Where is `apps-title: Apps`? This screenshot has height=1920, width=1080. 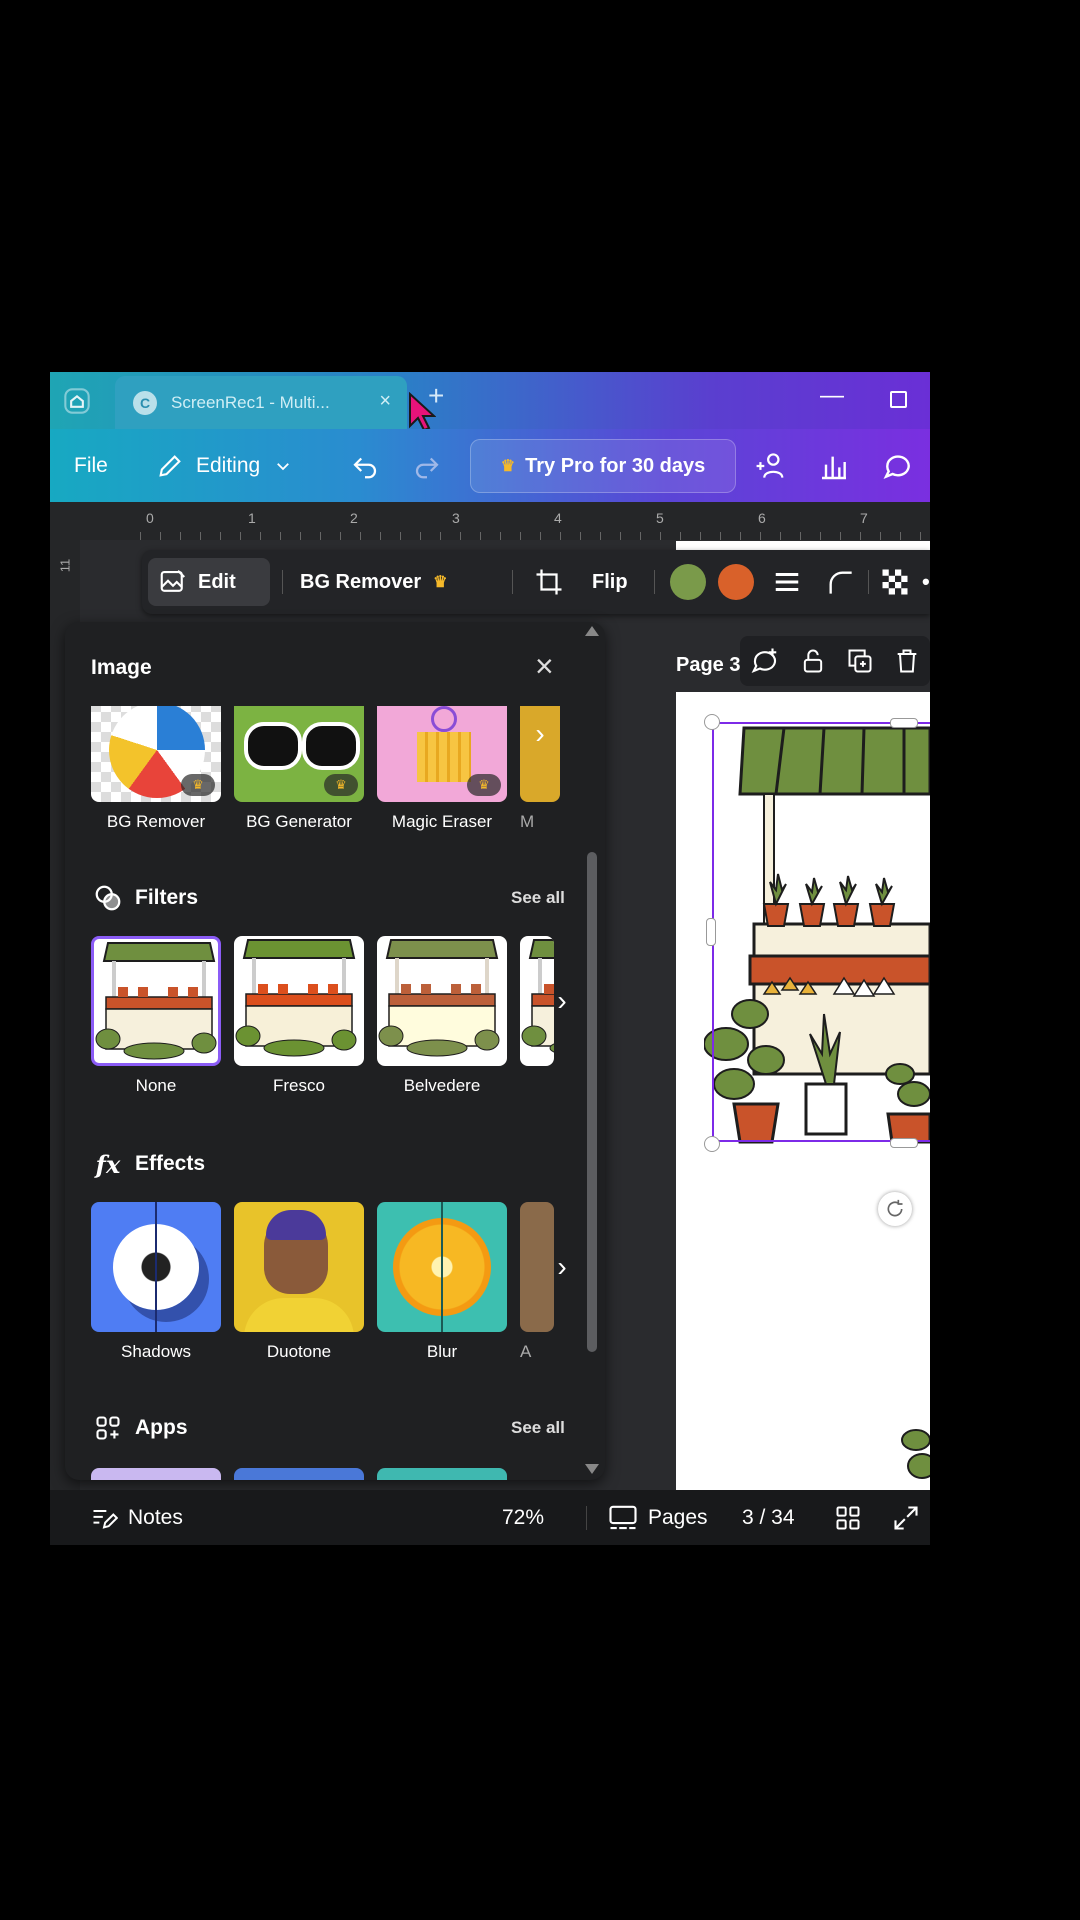 apps-title: Apps is located at coordinates (161, 1427).